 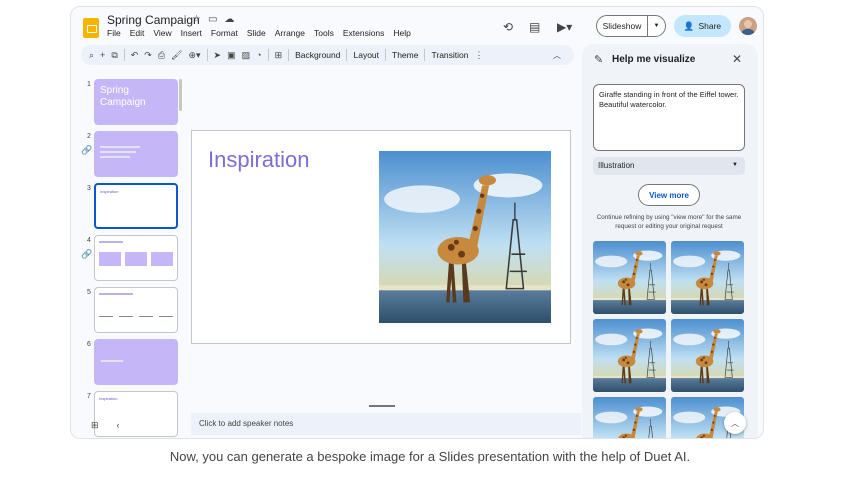 What do you see at coordinates (162, 33) in the screenshot?
I see `menu-view: View` at bounding box center [162, 33].